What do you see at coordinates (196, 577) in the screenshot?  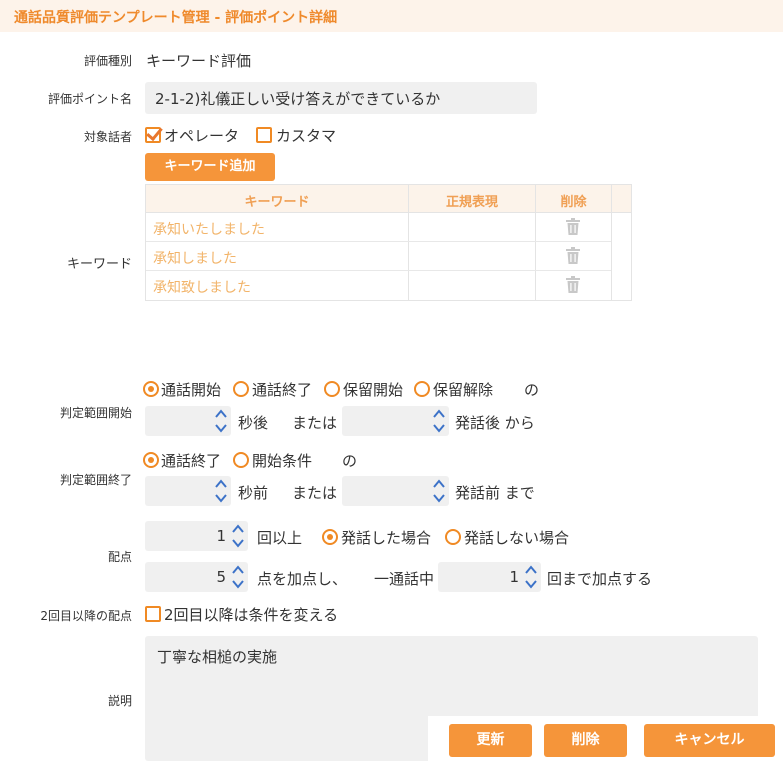 I see `score-points-stepper: 5` at bounding box center [196, 577].